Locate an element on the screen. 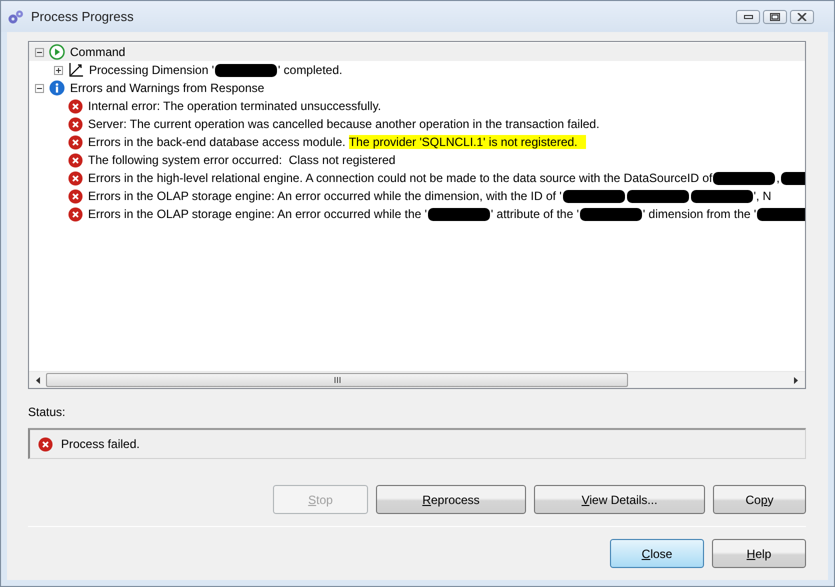 Image resolution: width=835 pixels, height=587 pixels. tree-item-text: Server: The current operation was cancelled because another operation in the transaction failed. is located at coordinates (344, 124).